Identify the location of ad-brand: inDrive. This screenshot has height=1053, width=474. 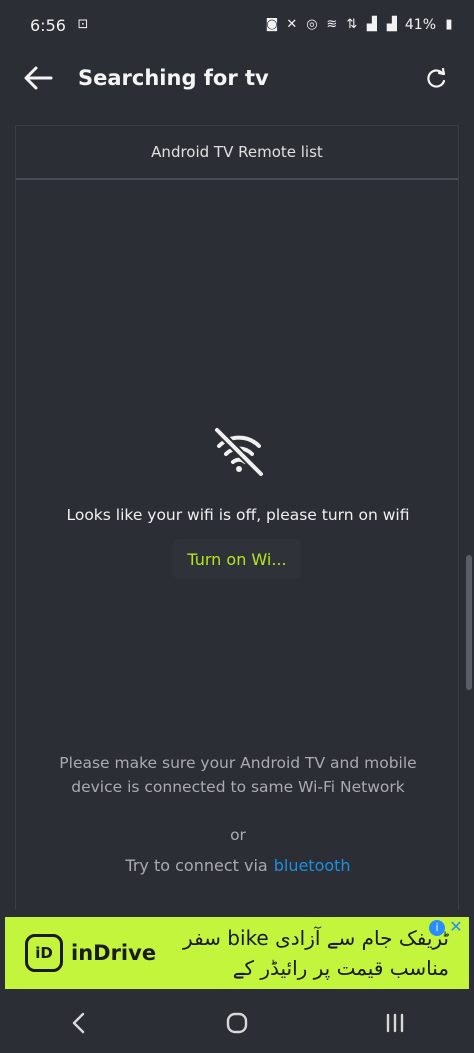
(114, 953).